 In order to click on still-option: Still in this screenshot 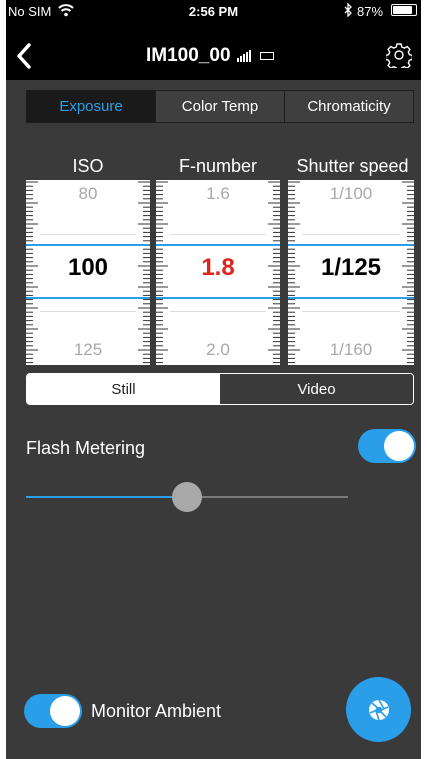, I will do `click(123, 389)`.